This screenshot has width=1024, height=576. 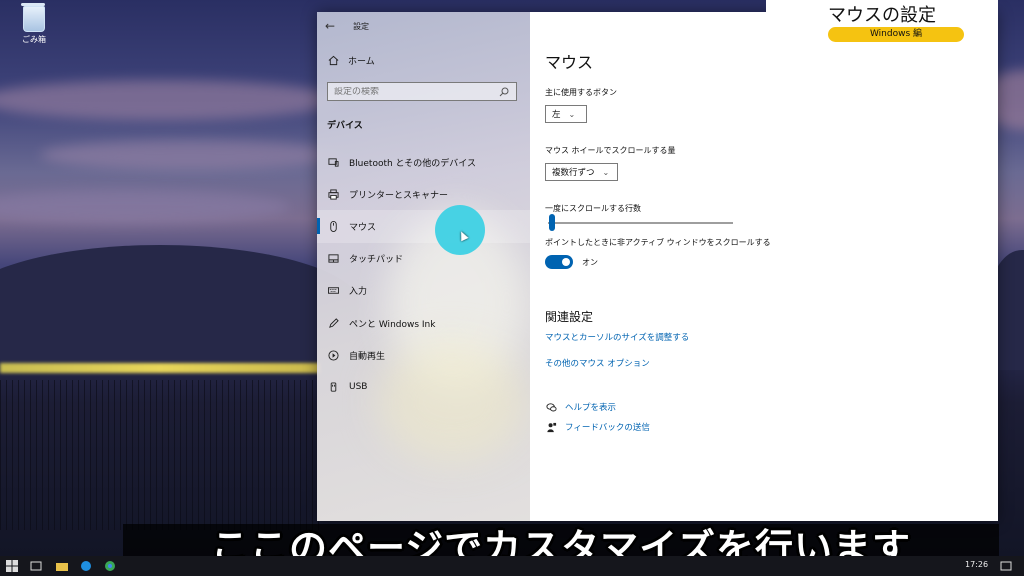 What do you see at coordinates (559, 262) in the screenshot?
I see `inactive-scroll-toggle` at bounding box center [559, 262].